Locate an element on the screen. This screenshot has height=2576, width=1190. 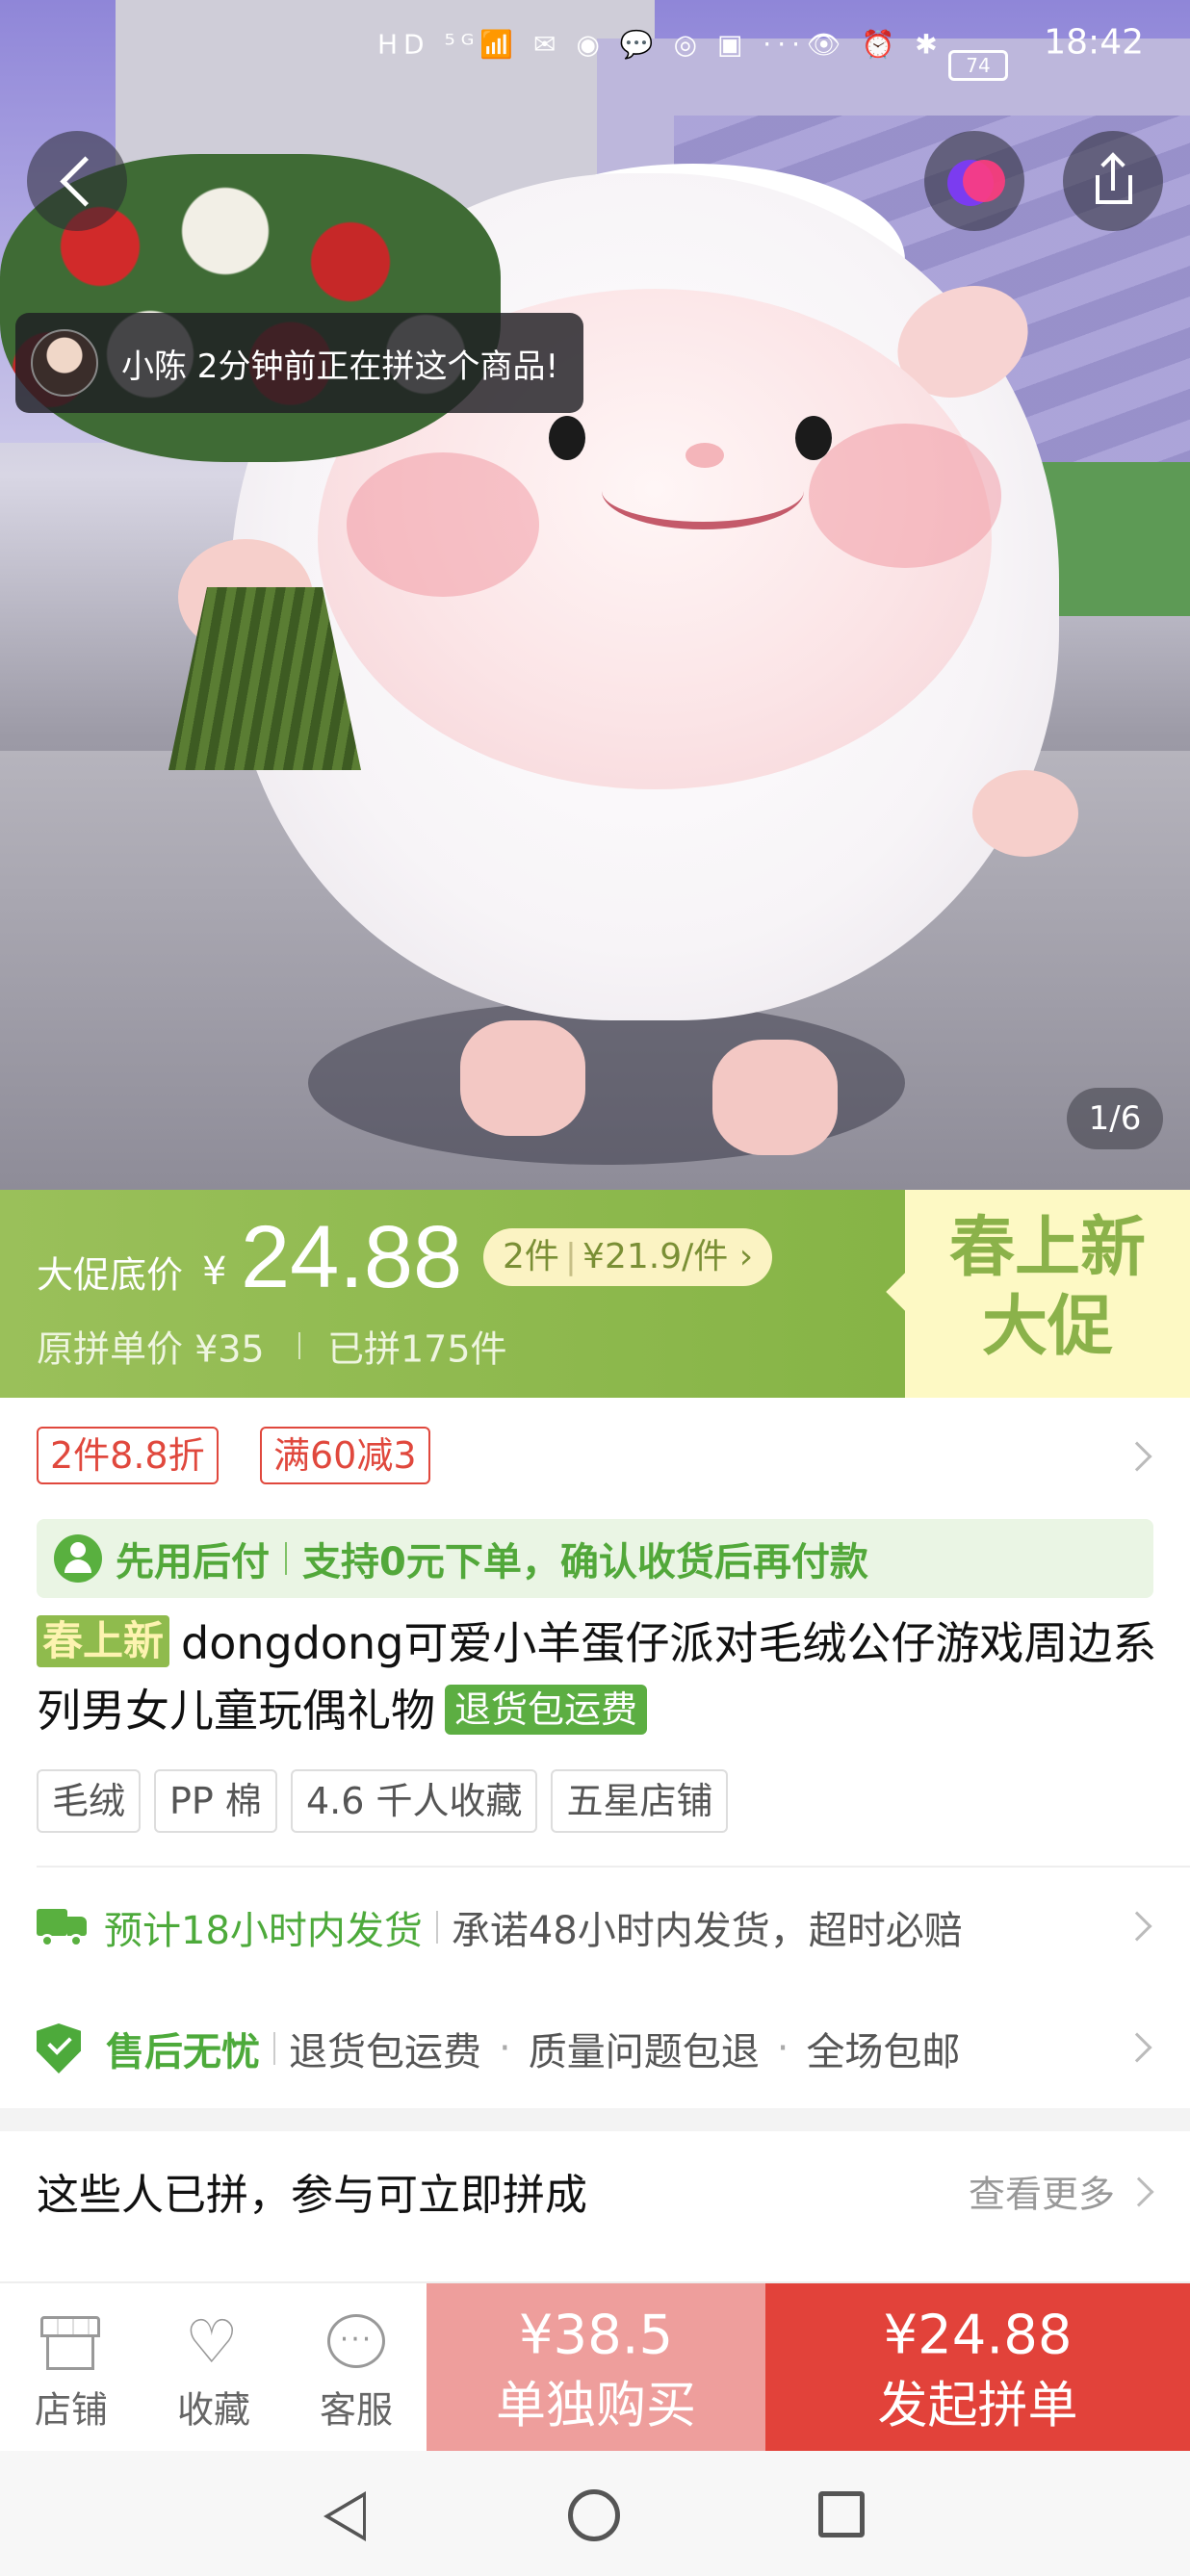
system-navigation-bar is located at coordinates (595, 2513).